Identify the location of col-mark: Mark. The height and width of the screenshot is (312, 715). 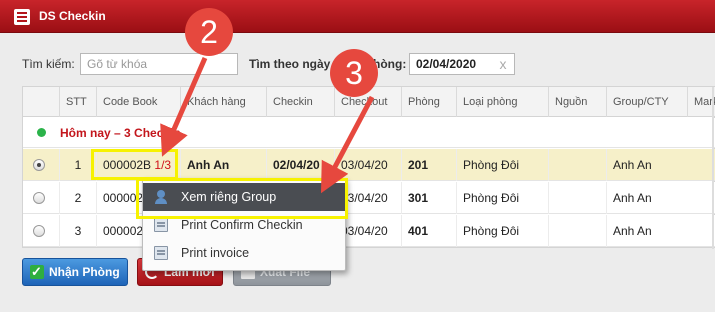
(701, 102).